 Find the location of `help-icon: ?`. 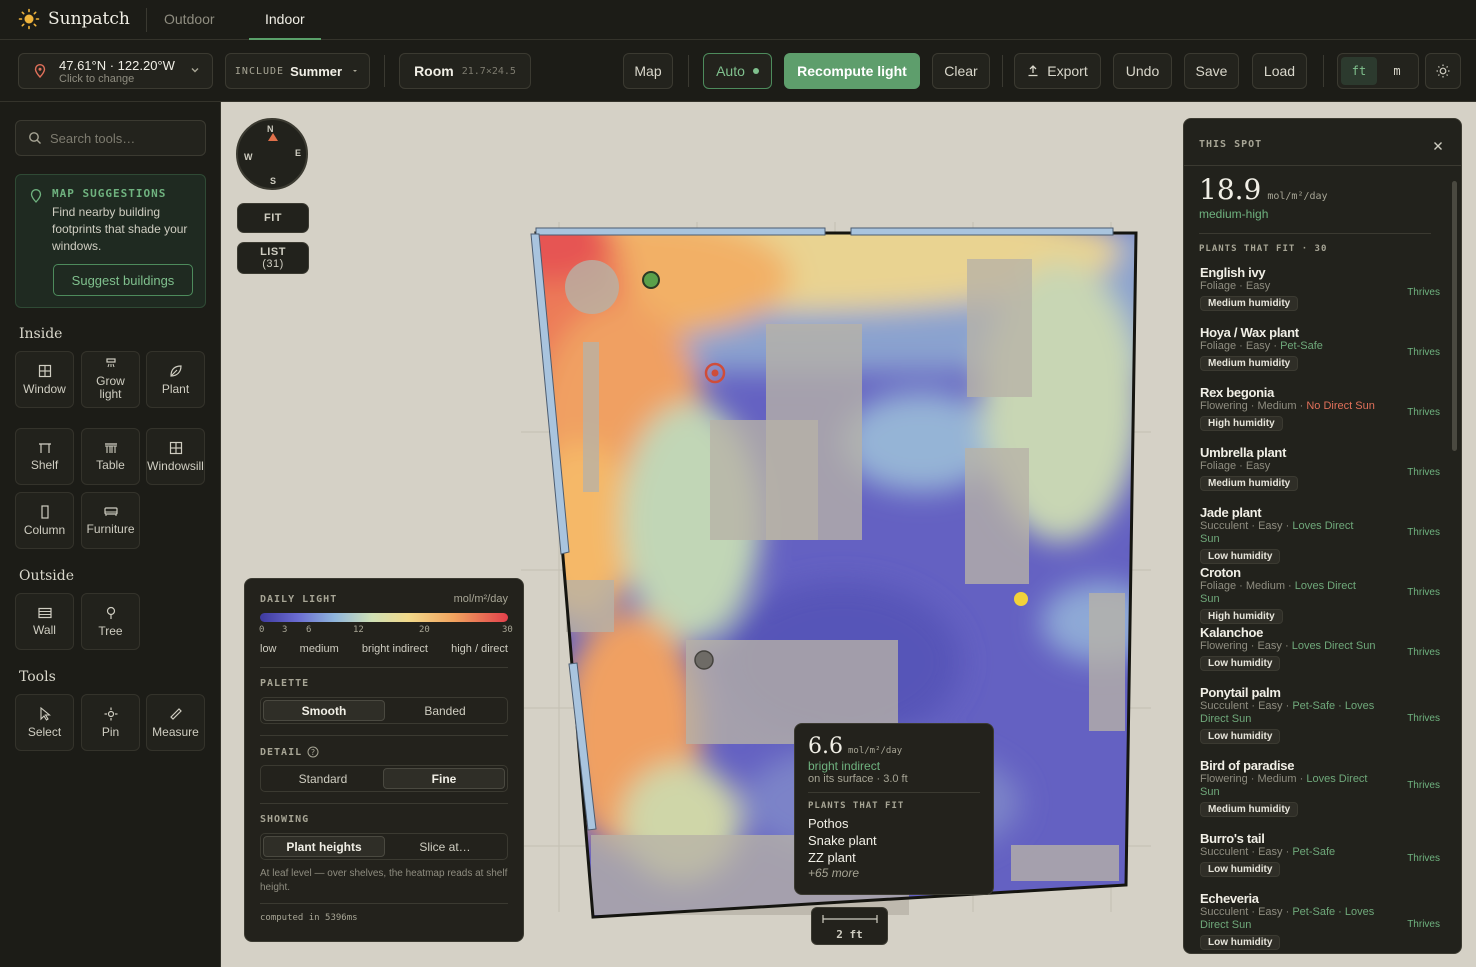

help-icon: ? is located at coordinates (313, 752).